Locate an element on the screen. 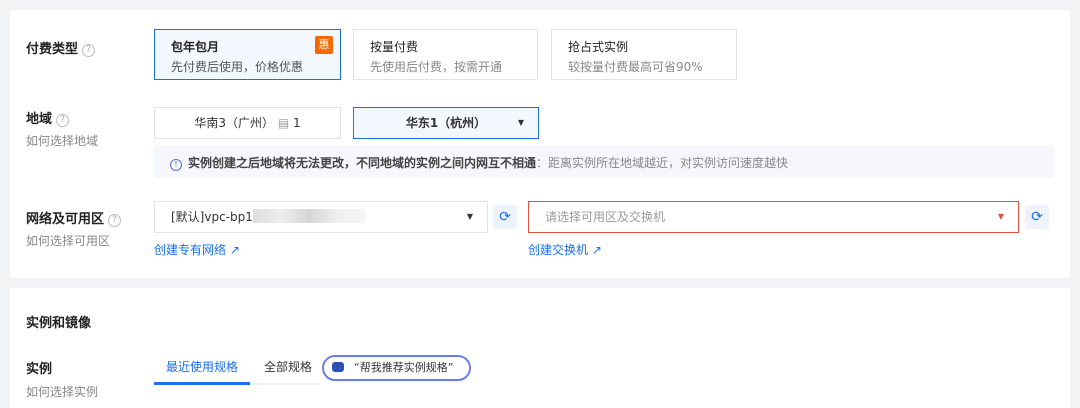 The height and width of the screenshot is (408, 1080). option-title: 抢占式实例 is located at coordinates (598, 47).